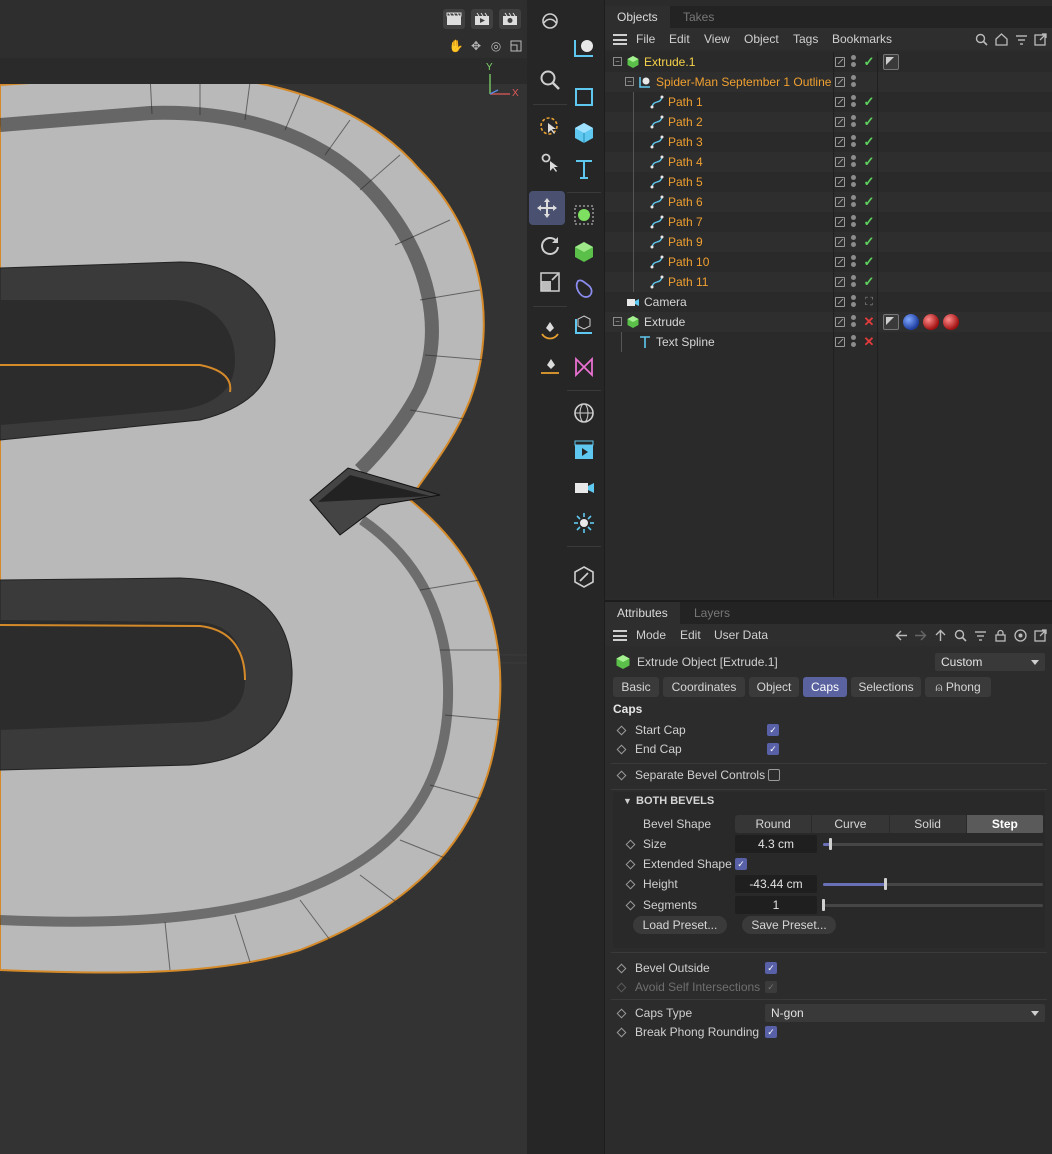 Image resolution: width=1052 pixels, height=1154 pixels. What do you see at coordinates (510, 19) in the screenshot?
I see `render-settings-icon` at bounding box center [510, 19].